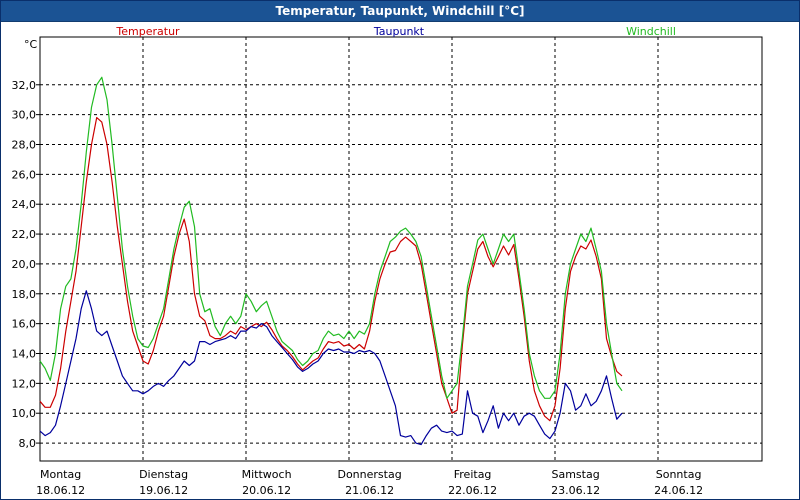 The image size is (800, 500). What do you see at coordinates (24, 85) in the screenshot?
I see `y-tick-label: 32,0` at bounding box center [24, 85].